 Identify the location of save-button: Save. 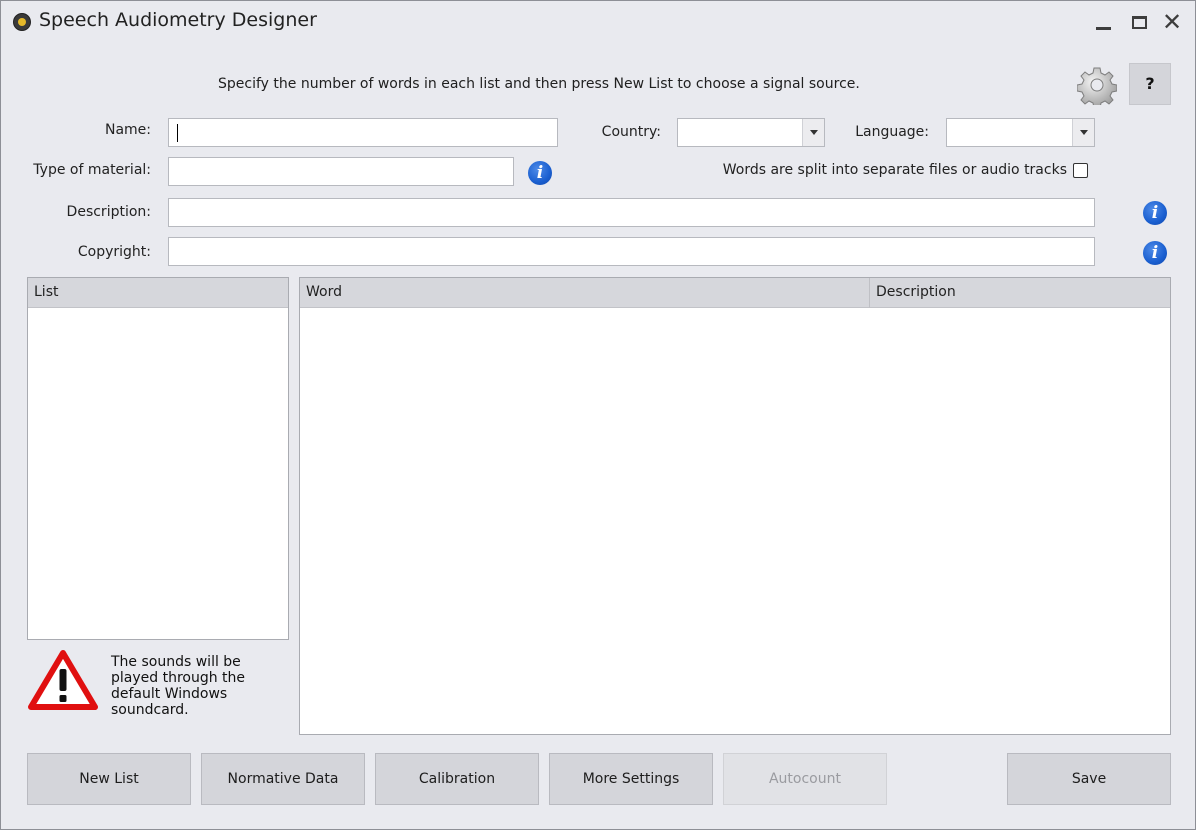
(1089, 779).